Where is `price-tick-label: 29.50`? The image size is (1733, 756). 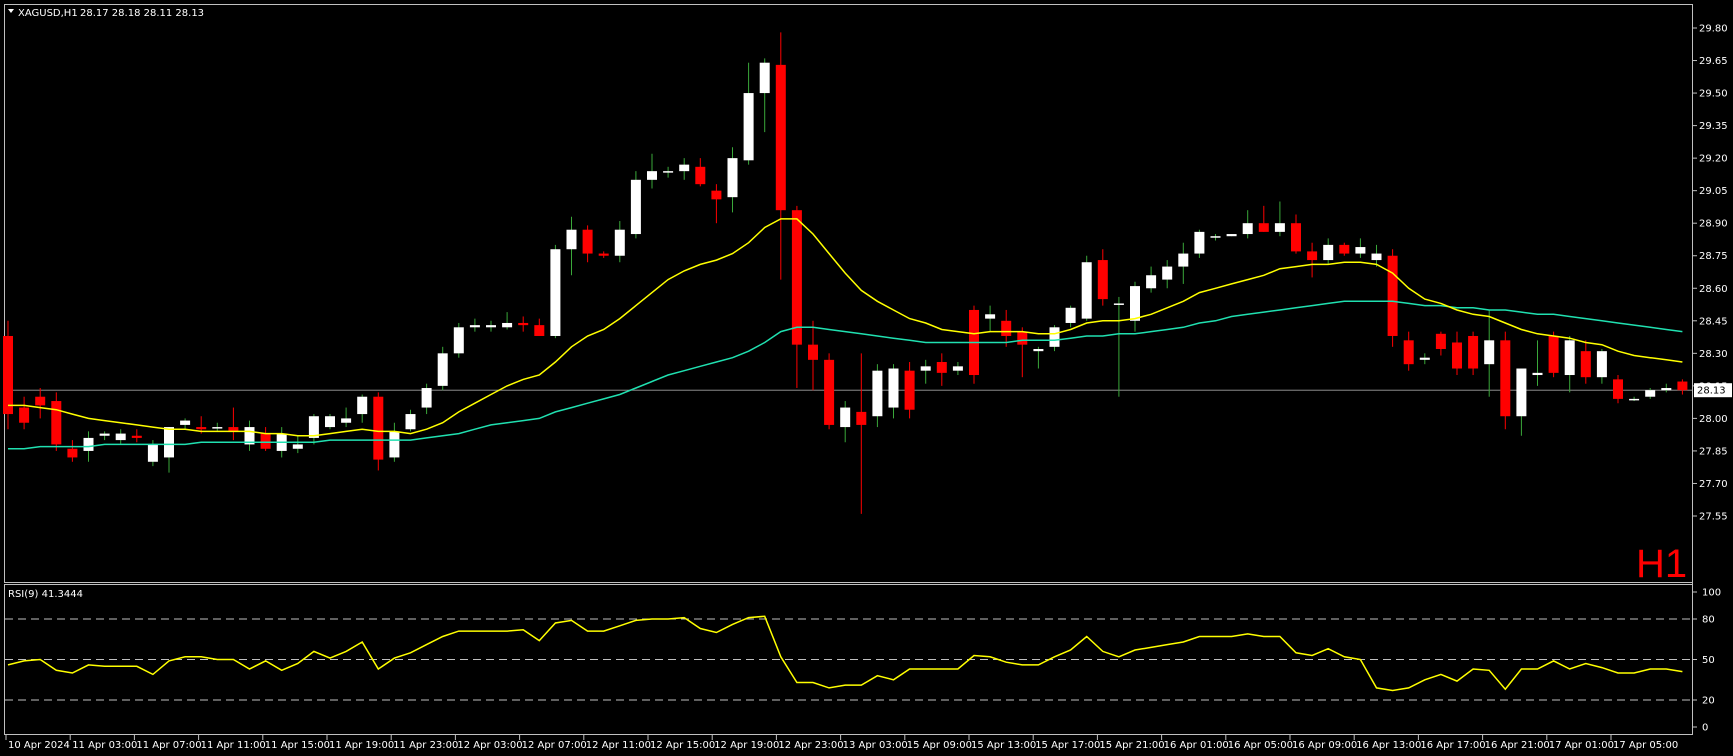
price-tick-label: 29.50 is located at coordinates (1713, 94).